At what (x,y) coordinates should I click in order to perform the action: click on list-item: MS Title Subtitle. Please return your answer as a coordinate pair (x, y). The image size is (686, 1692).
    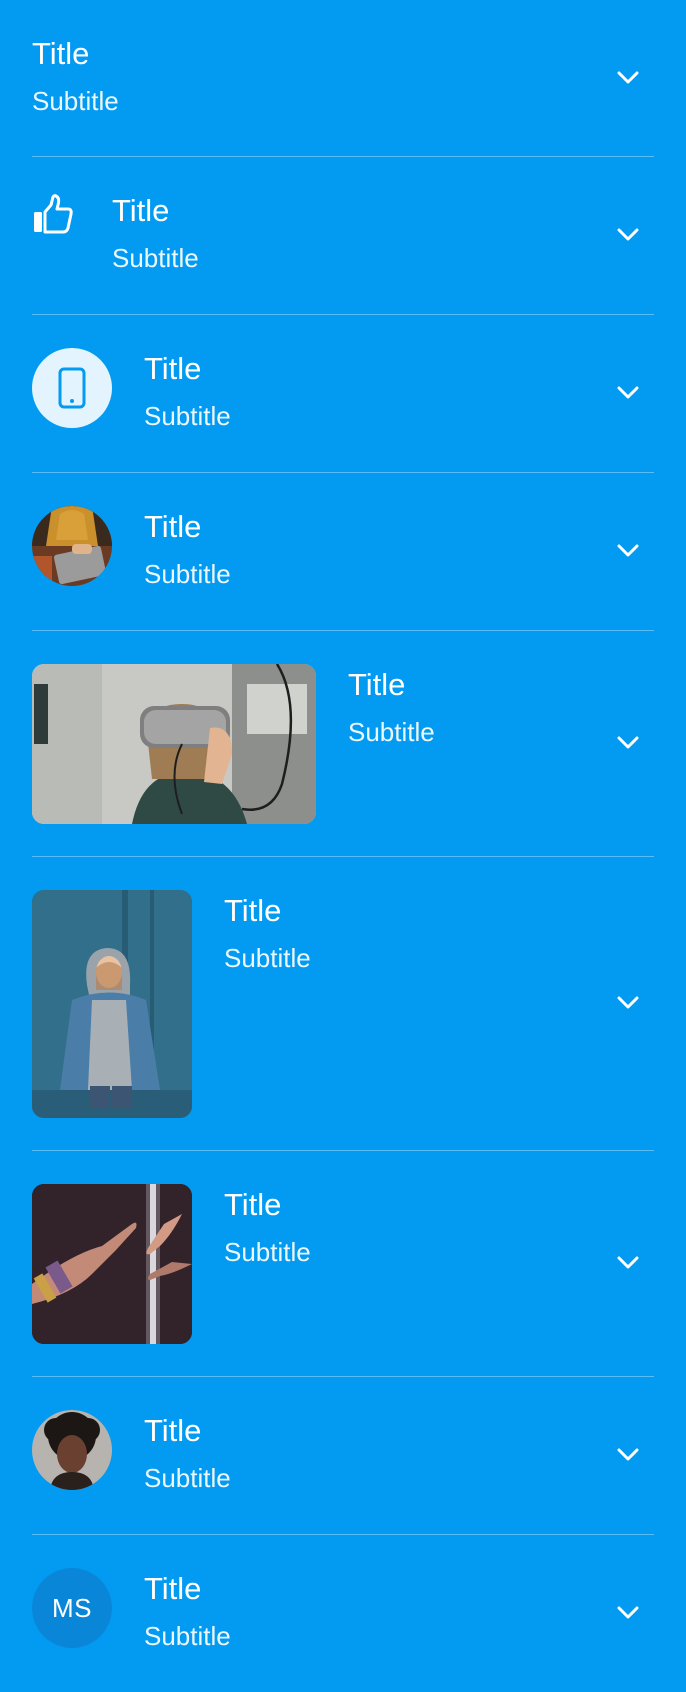
    Looking at the image, I should click on (343, 1613).